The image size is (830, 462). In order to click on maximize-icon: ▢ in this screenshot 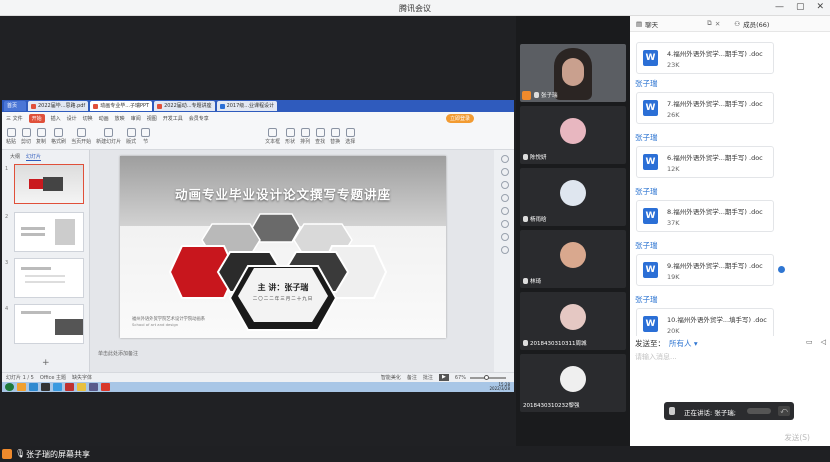, I will do `click(800, 7)`.